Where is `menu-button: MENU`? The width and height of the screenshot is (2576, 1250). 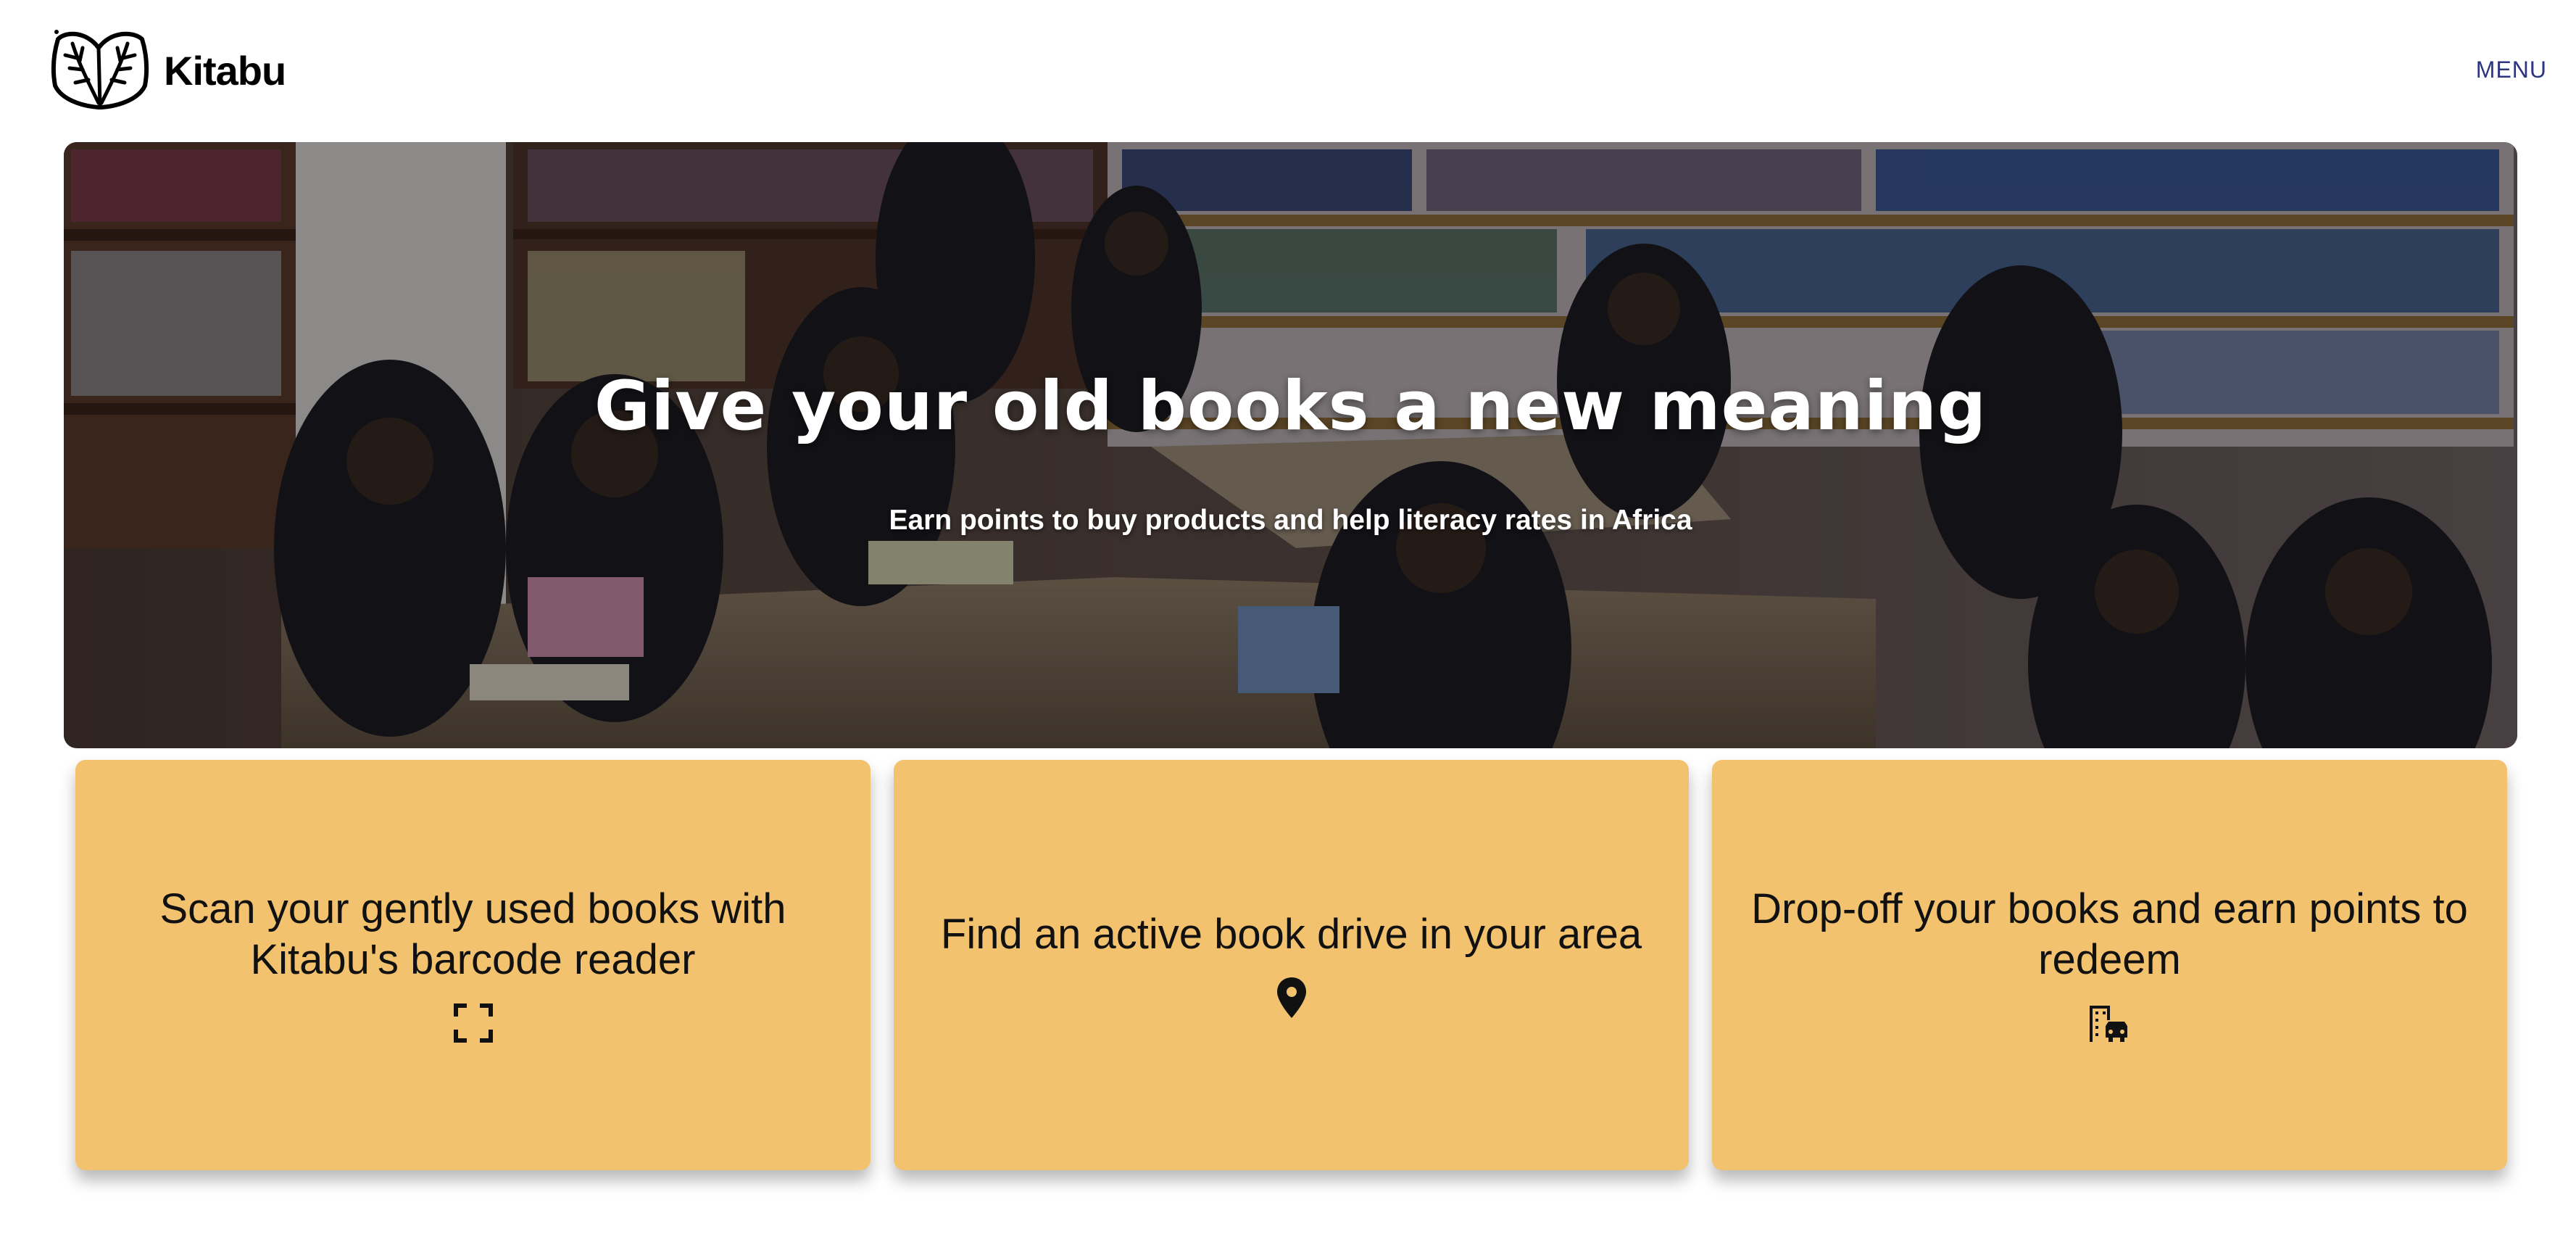
menu-button: MENU is located at coordinates (2511, 70).